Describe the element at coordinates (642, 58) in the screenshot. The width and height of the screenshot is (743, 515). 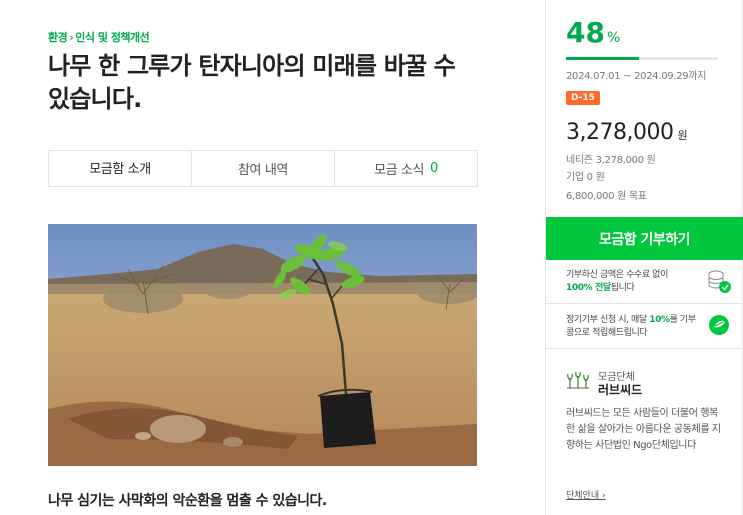
I see `progress-bar` at that location.